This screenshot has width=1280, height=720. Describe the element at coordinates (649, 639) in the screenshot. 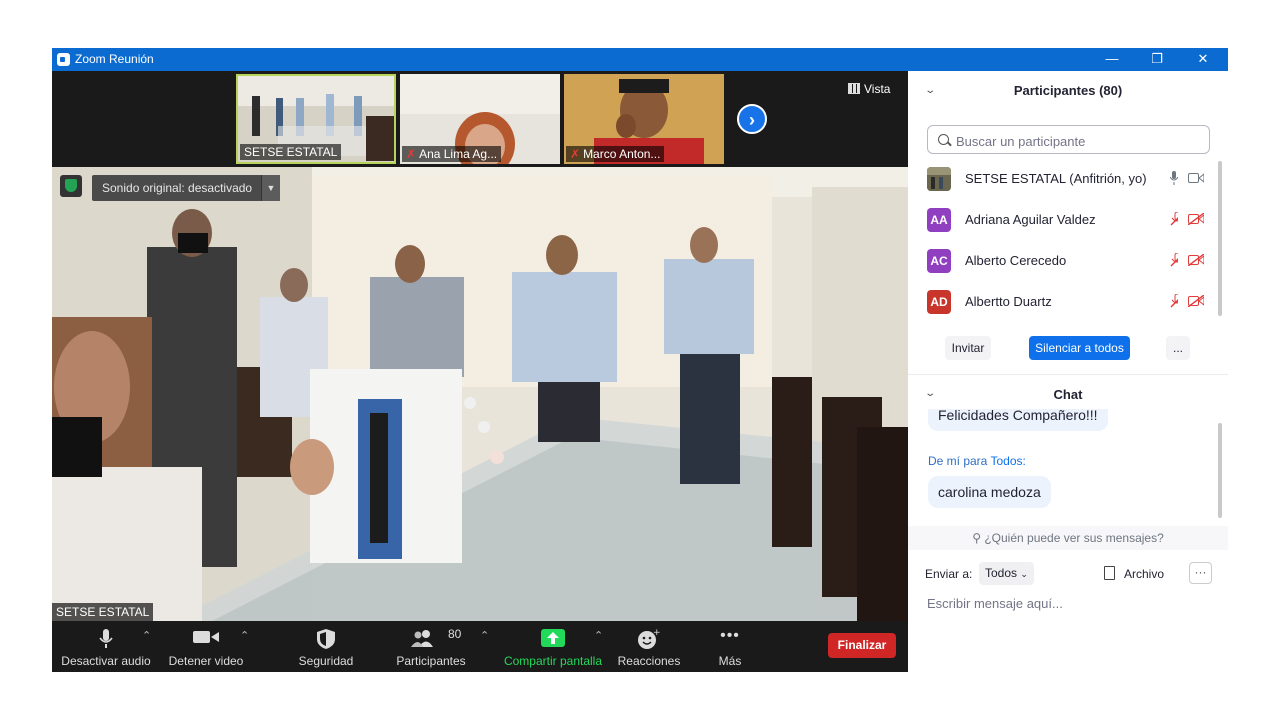

I see `smiley-icon: +` at that location.